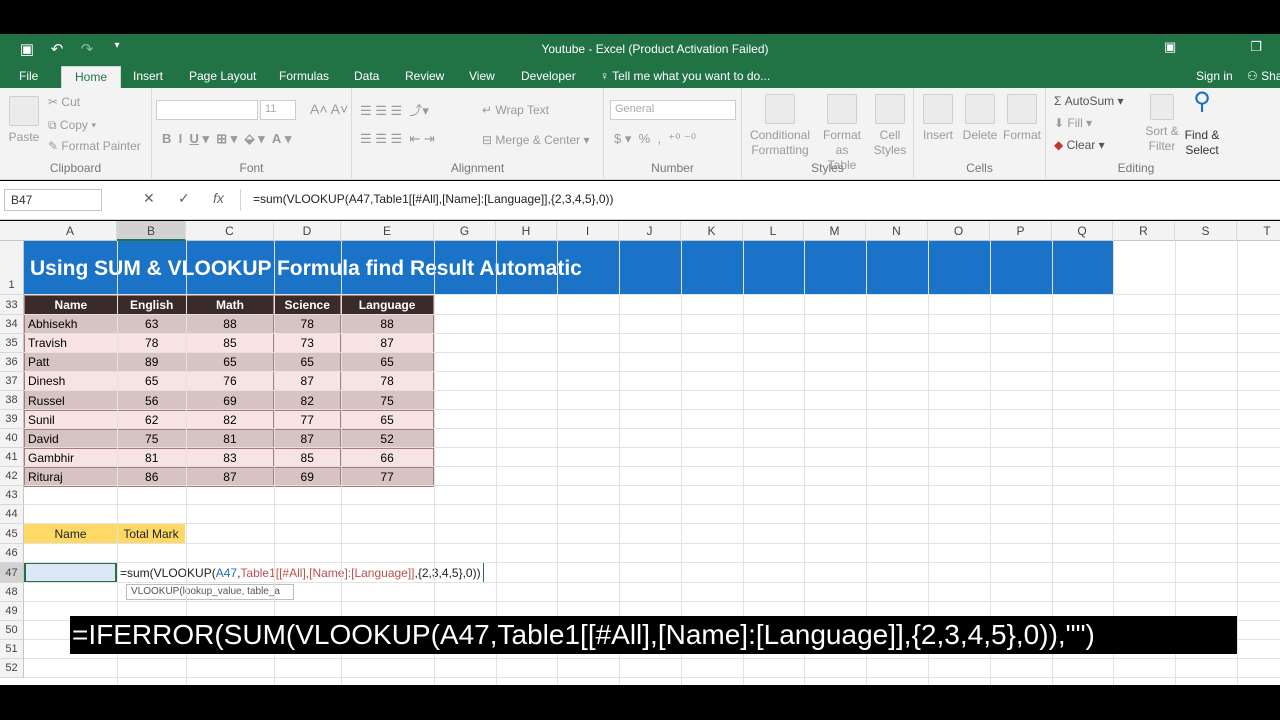 The image size is (1280, 720). I want to click on column-header-e: E, so click(387, 231).